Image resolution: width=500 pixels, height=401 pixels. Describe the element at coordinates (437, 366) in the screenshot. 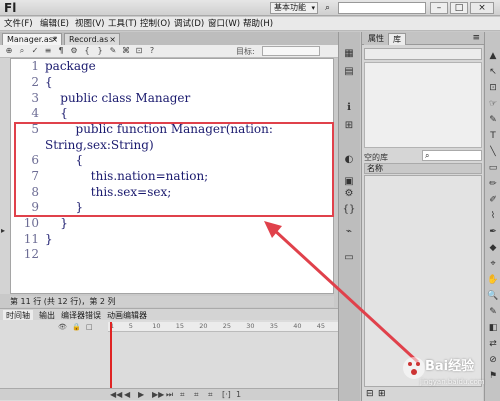

I see `watermark-logo-text: Bai` at that location.